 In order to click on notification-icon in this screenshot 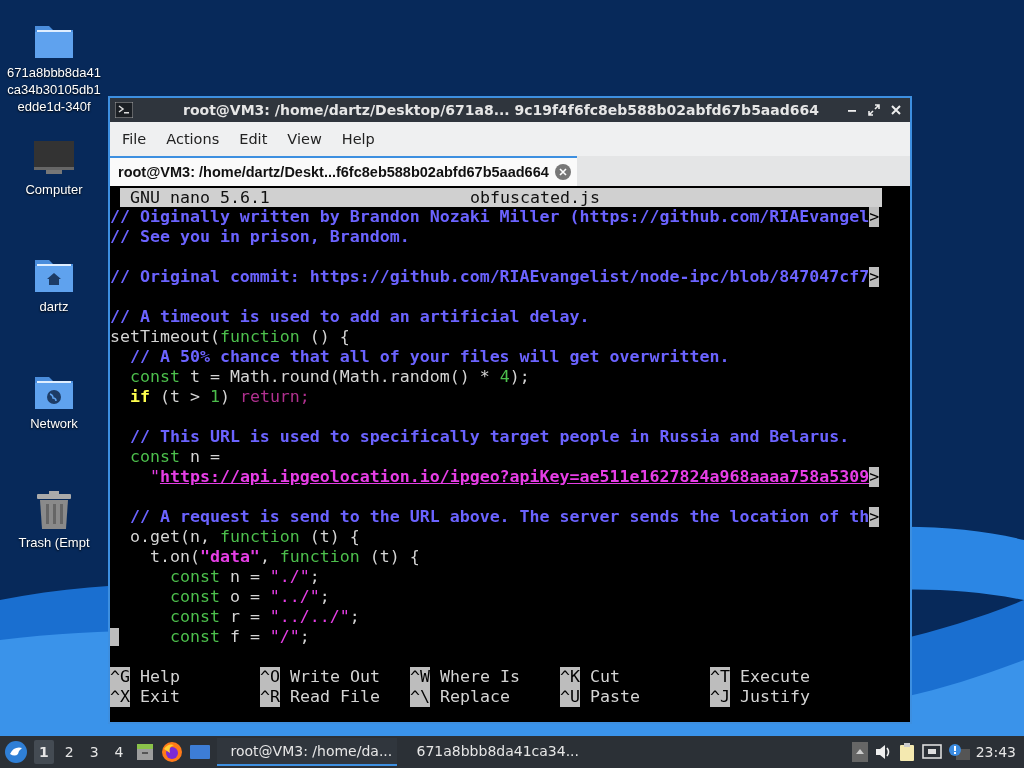, I will do `click(958, 752)`.